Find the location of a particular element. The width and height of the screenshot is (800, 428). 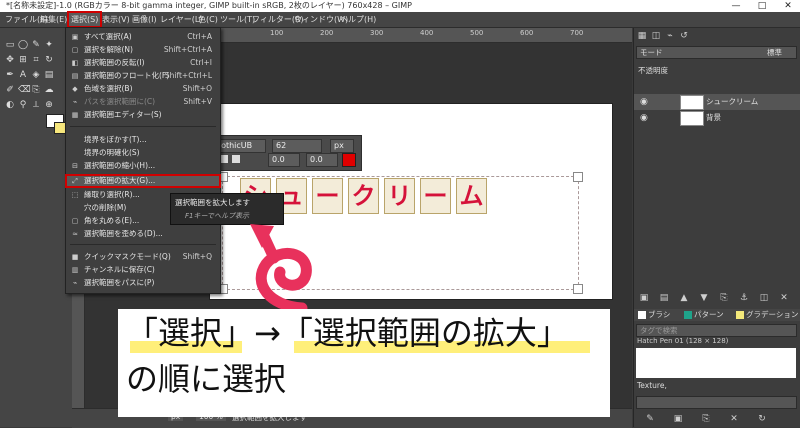

gradient-tool-icon: ▤ is located at coordinates (49, 75).